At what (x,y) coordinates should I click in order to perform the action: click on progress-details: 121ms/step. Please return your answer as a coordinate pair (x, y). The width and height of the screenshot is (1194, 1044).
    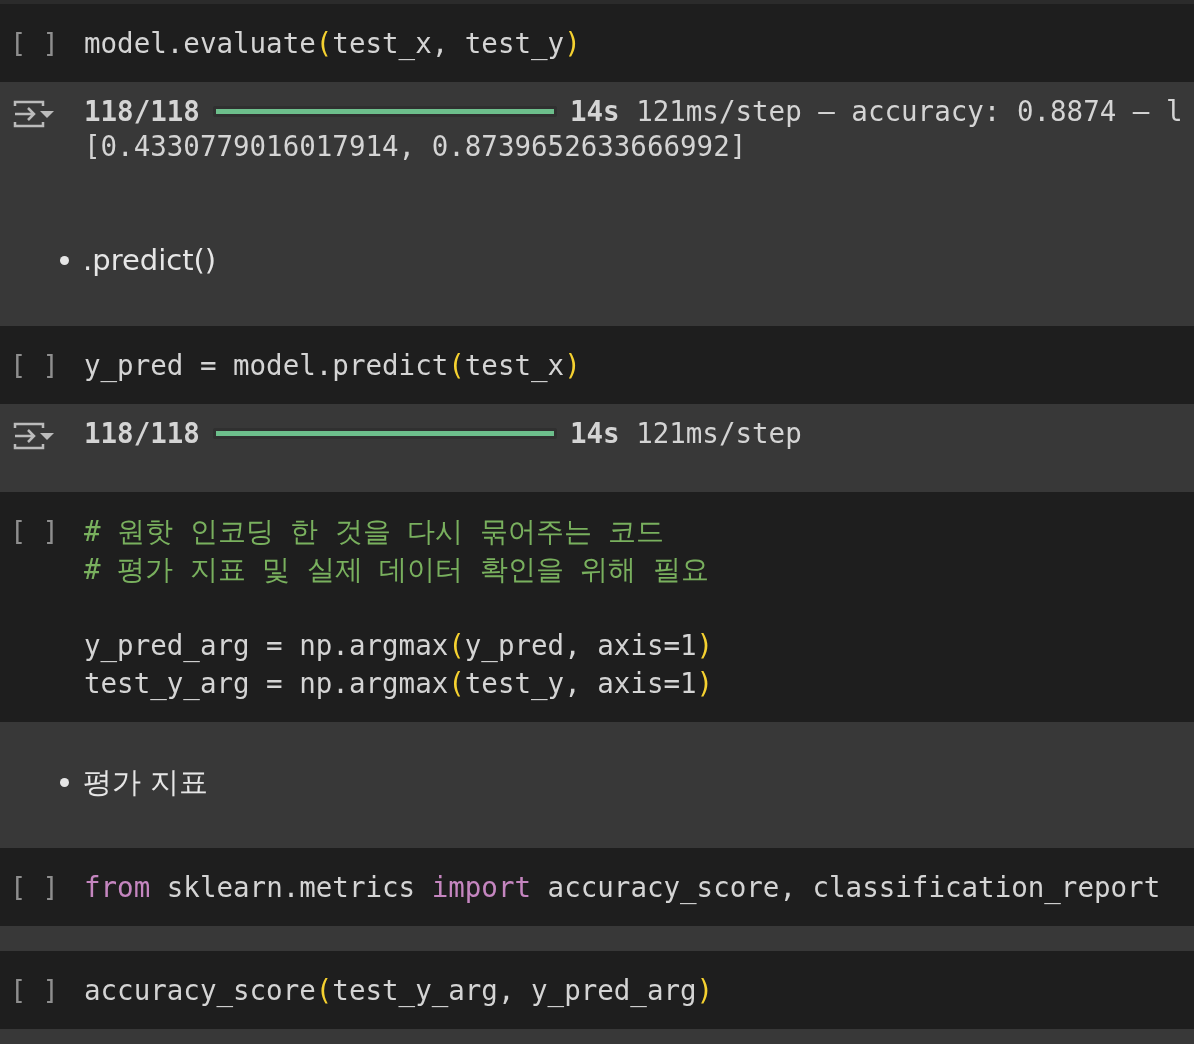
    Looking at the image, I should click on (718, 433).